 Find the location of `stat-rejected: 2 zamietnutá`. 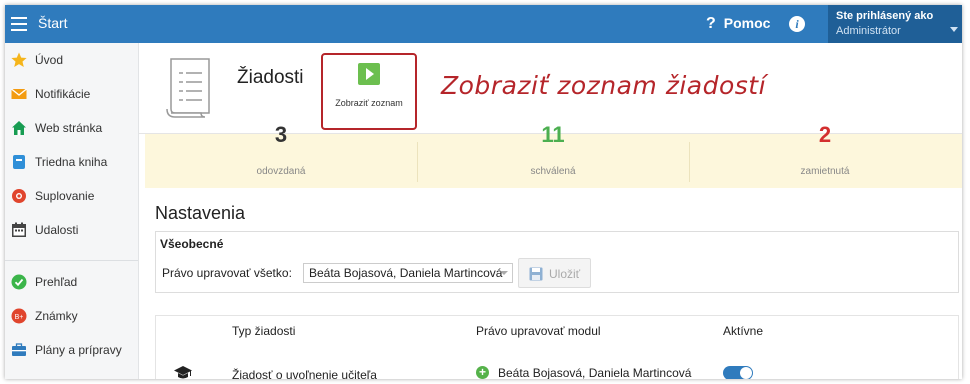

stat-rejected: 2 zamietnutá is located at coordinates (825, 156).